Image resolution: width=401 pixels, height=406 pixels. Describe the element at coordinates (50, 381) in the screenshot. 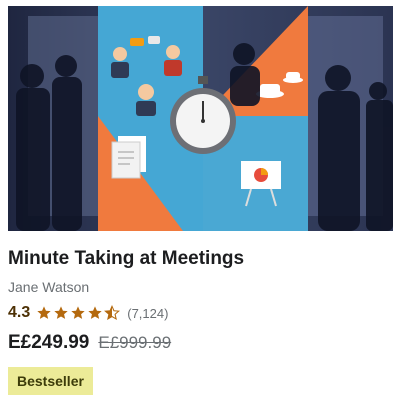

I see `bestseller-badge: Bestseller` at that location.